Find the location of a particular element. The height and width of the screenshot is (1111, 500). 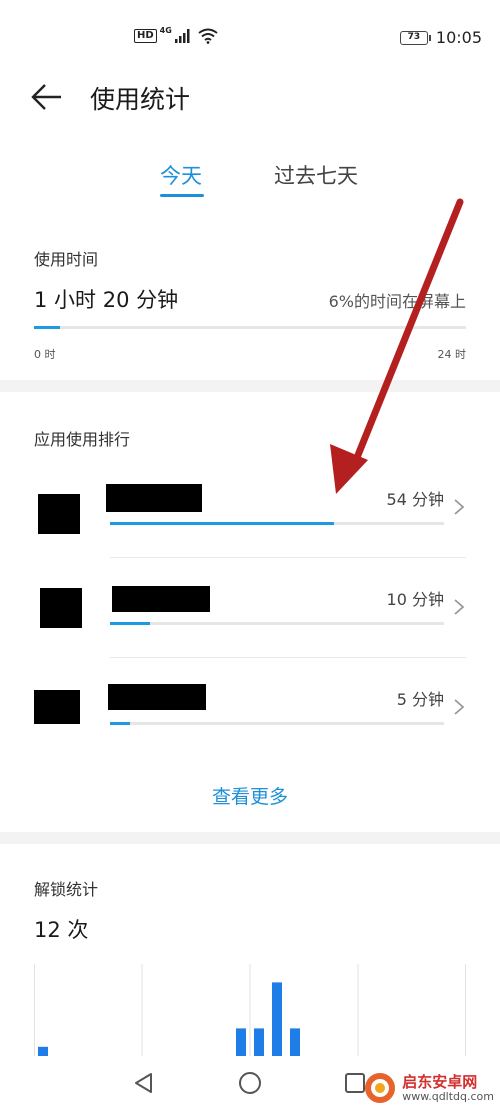

axis-end-label: 24 时 is located at coordinates (452, 354).